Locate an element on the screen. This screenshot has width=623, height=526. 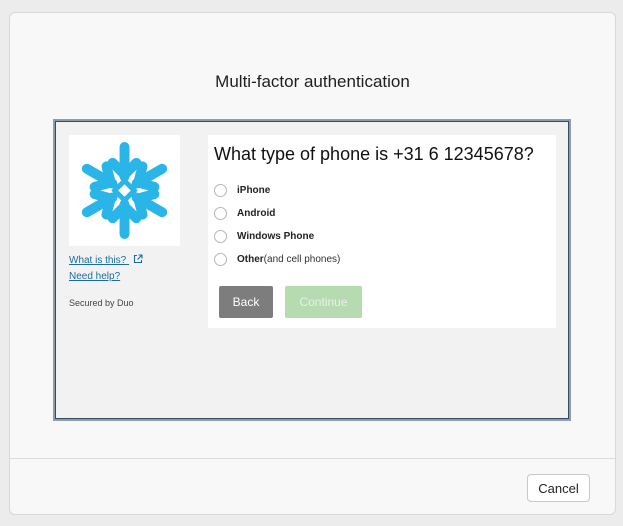
external-link-icon is located at coordinates (138, 259).